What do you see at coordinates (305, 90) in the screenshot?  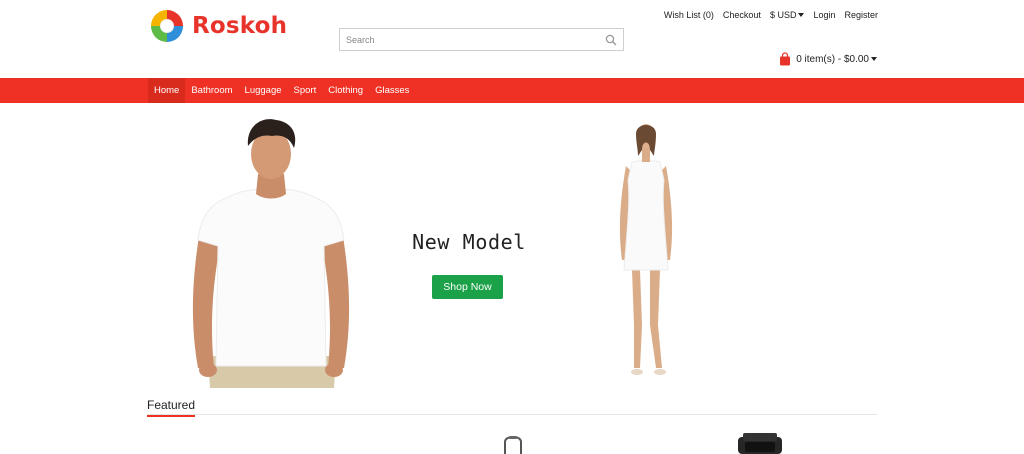 I see `nav-item-sport: Sport` at bounding box center [305, 90].